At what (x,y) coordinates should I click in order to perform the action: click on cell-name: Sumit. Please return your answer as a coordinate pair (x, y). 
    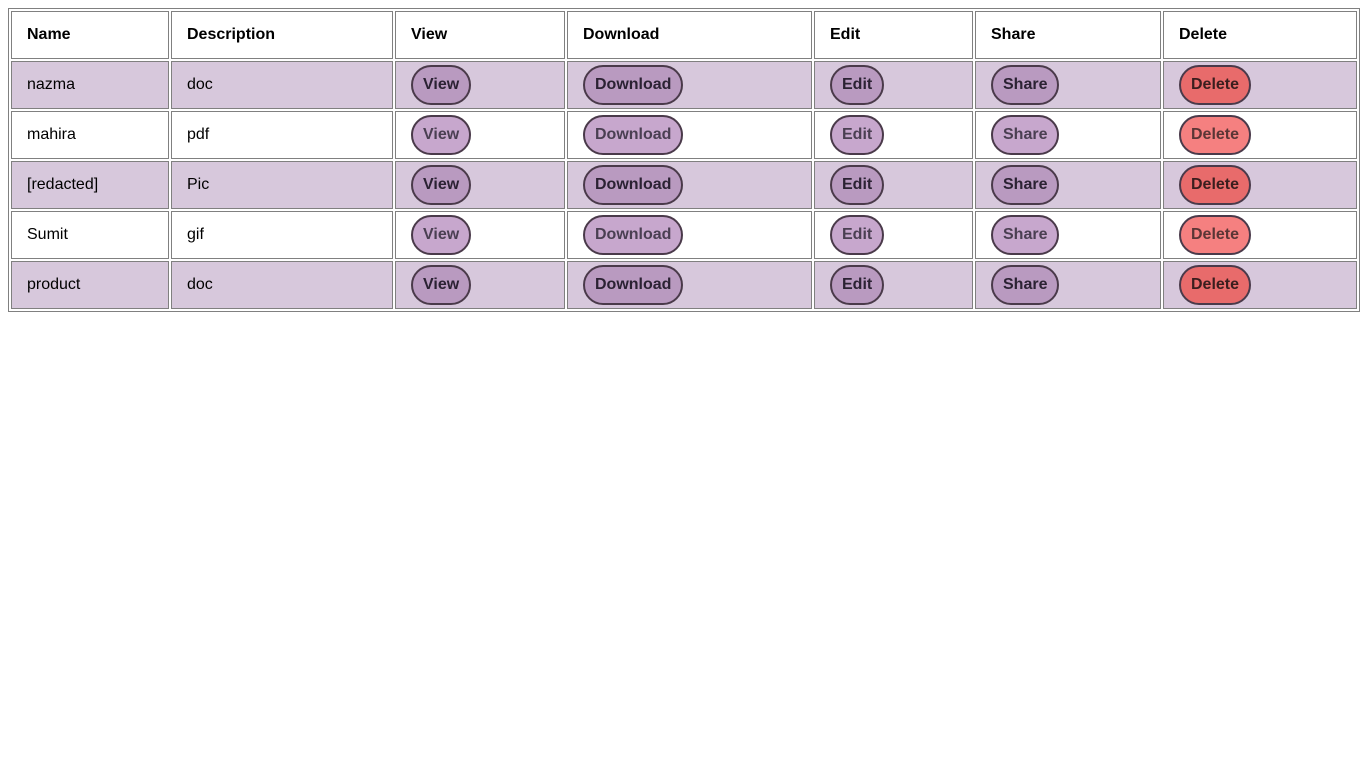
    Looking at the image, I should click on (90, 235).